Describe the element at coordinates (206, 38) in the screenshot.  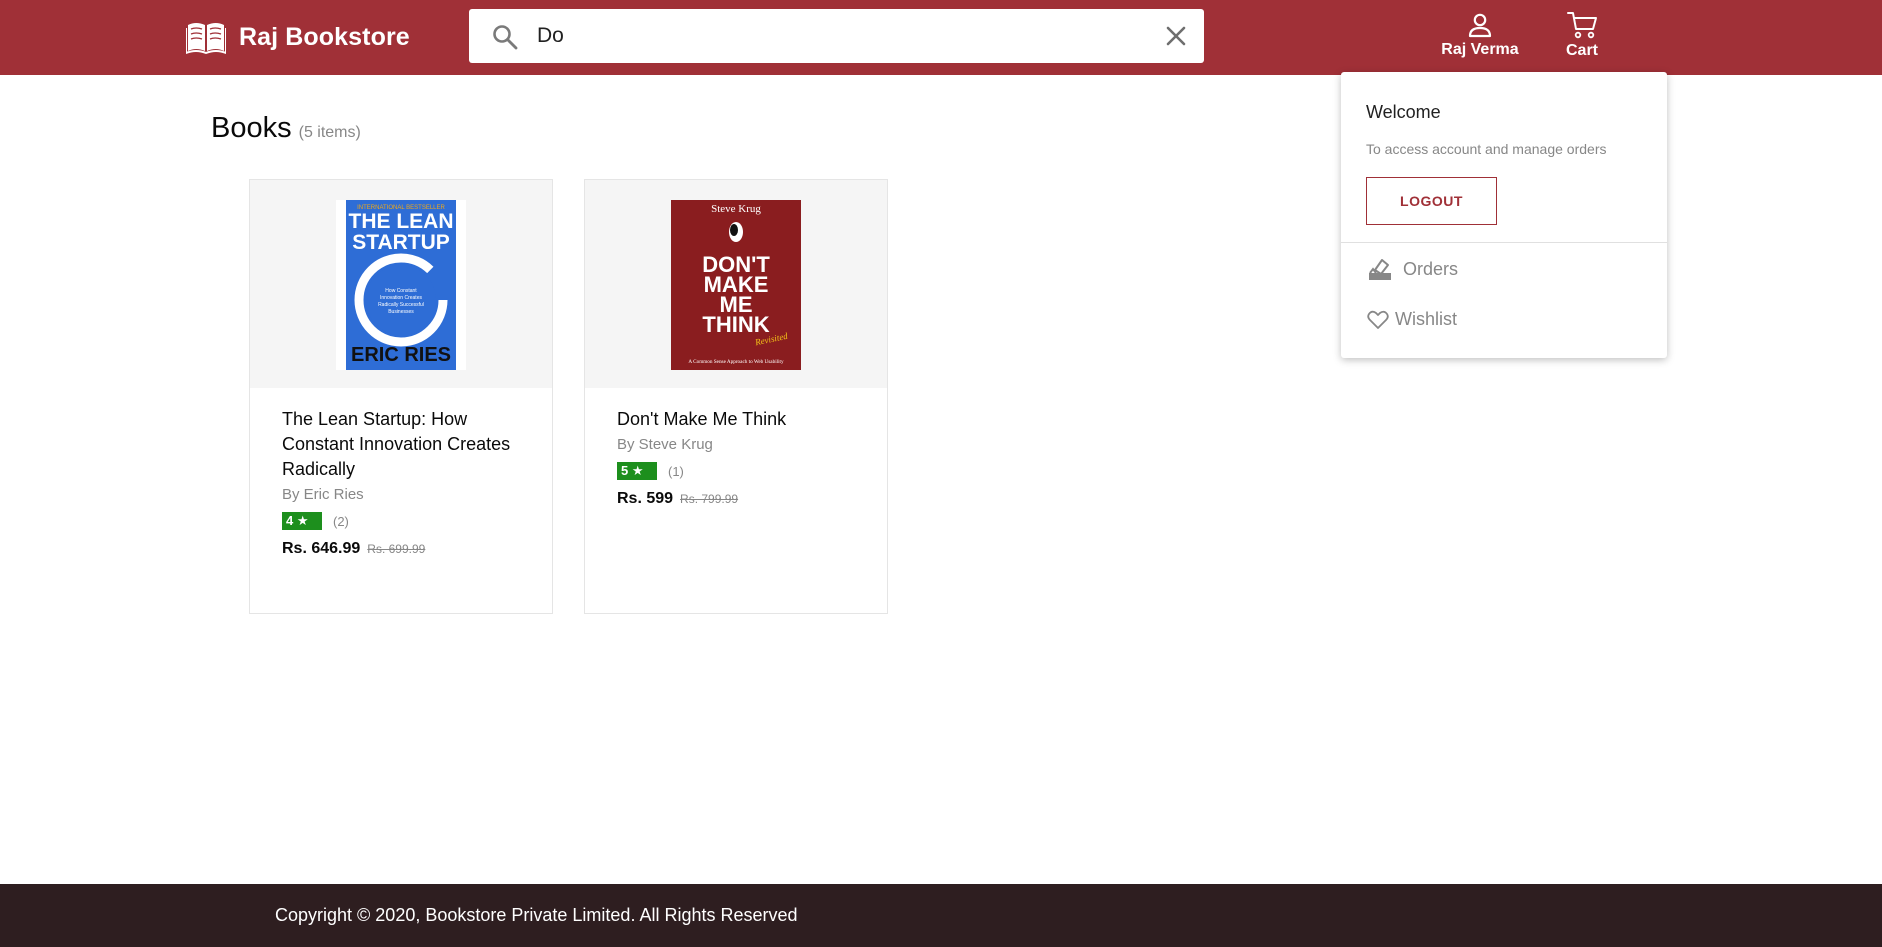
I see `book-icon` at that location.